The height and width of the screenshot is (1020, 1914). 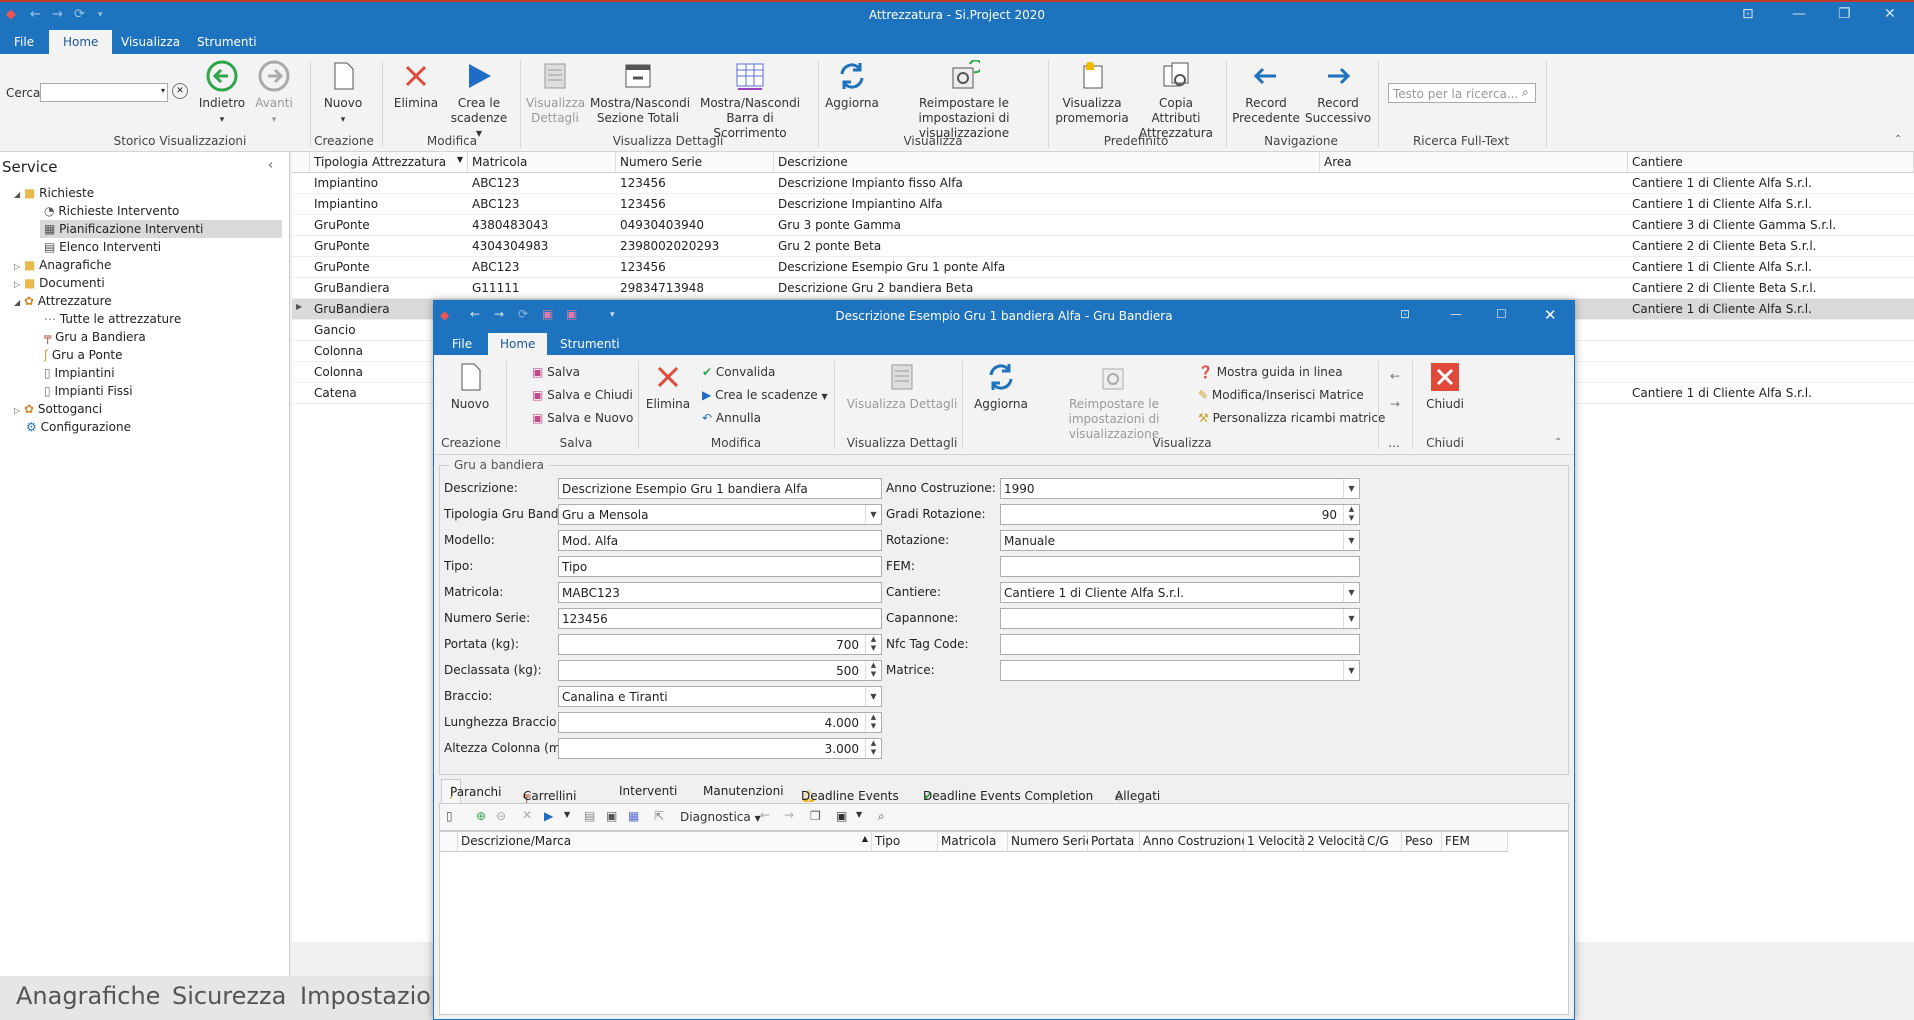 What do you see at coordinates (720, 644) in the screenshot?
I see `portata-spinner: 700 ▲ ▼` at bounding box center [720, 644].